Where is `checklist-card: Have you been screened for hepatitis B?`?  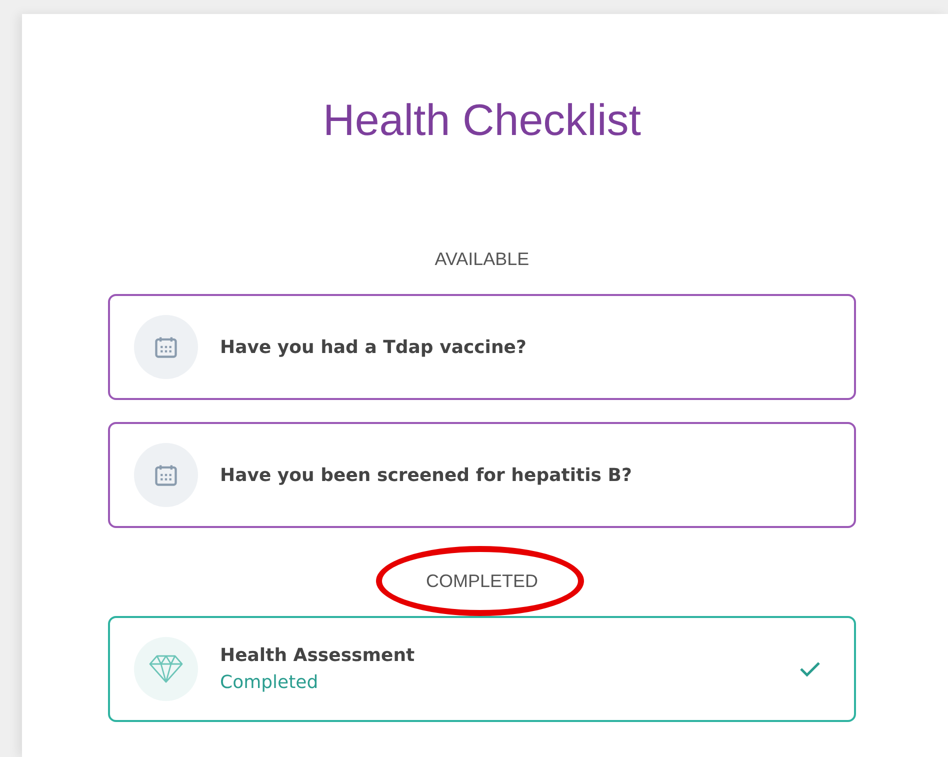 checklist-card: Have you been screened for hepatitis B? is located at coordinates (482, 475).